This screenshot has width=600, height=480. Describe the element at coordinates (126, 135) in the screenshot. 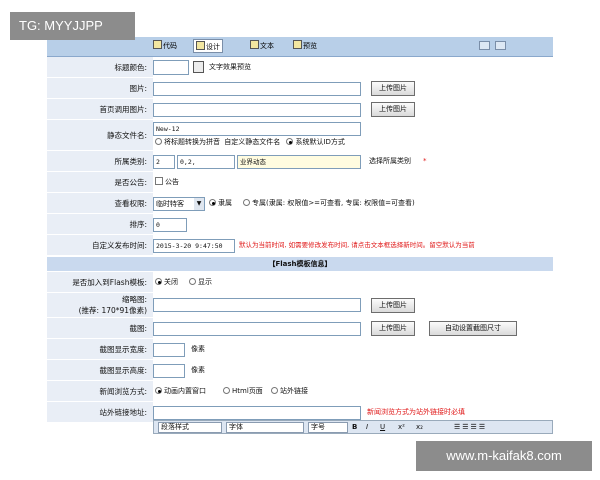

I see `label-static-filename: 静态文件名:` at that location.